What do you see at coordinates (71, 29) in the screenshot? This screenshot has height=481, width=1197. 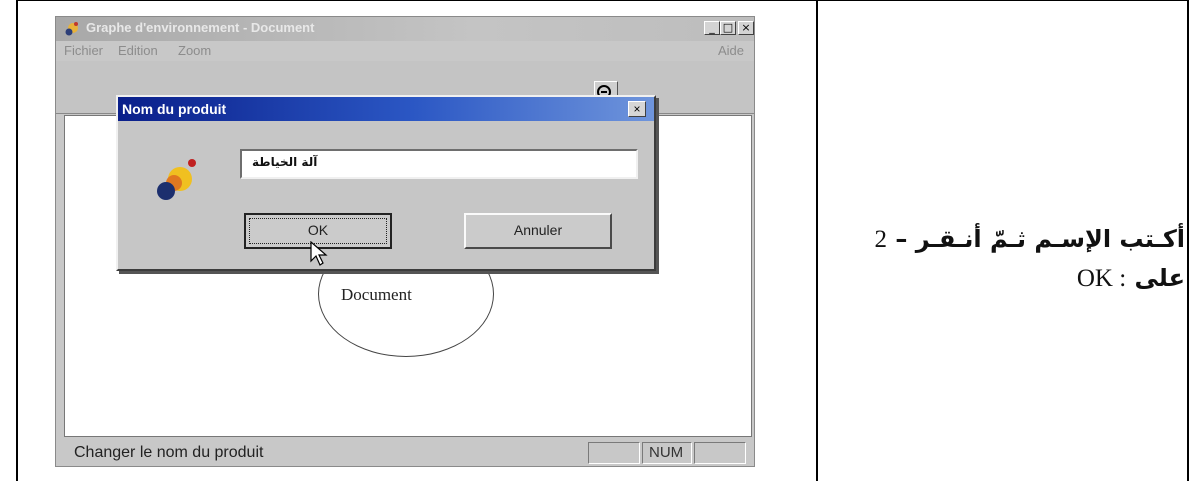 I see `app-icon` at bounding box center [71, 29].